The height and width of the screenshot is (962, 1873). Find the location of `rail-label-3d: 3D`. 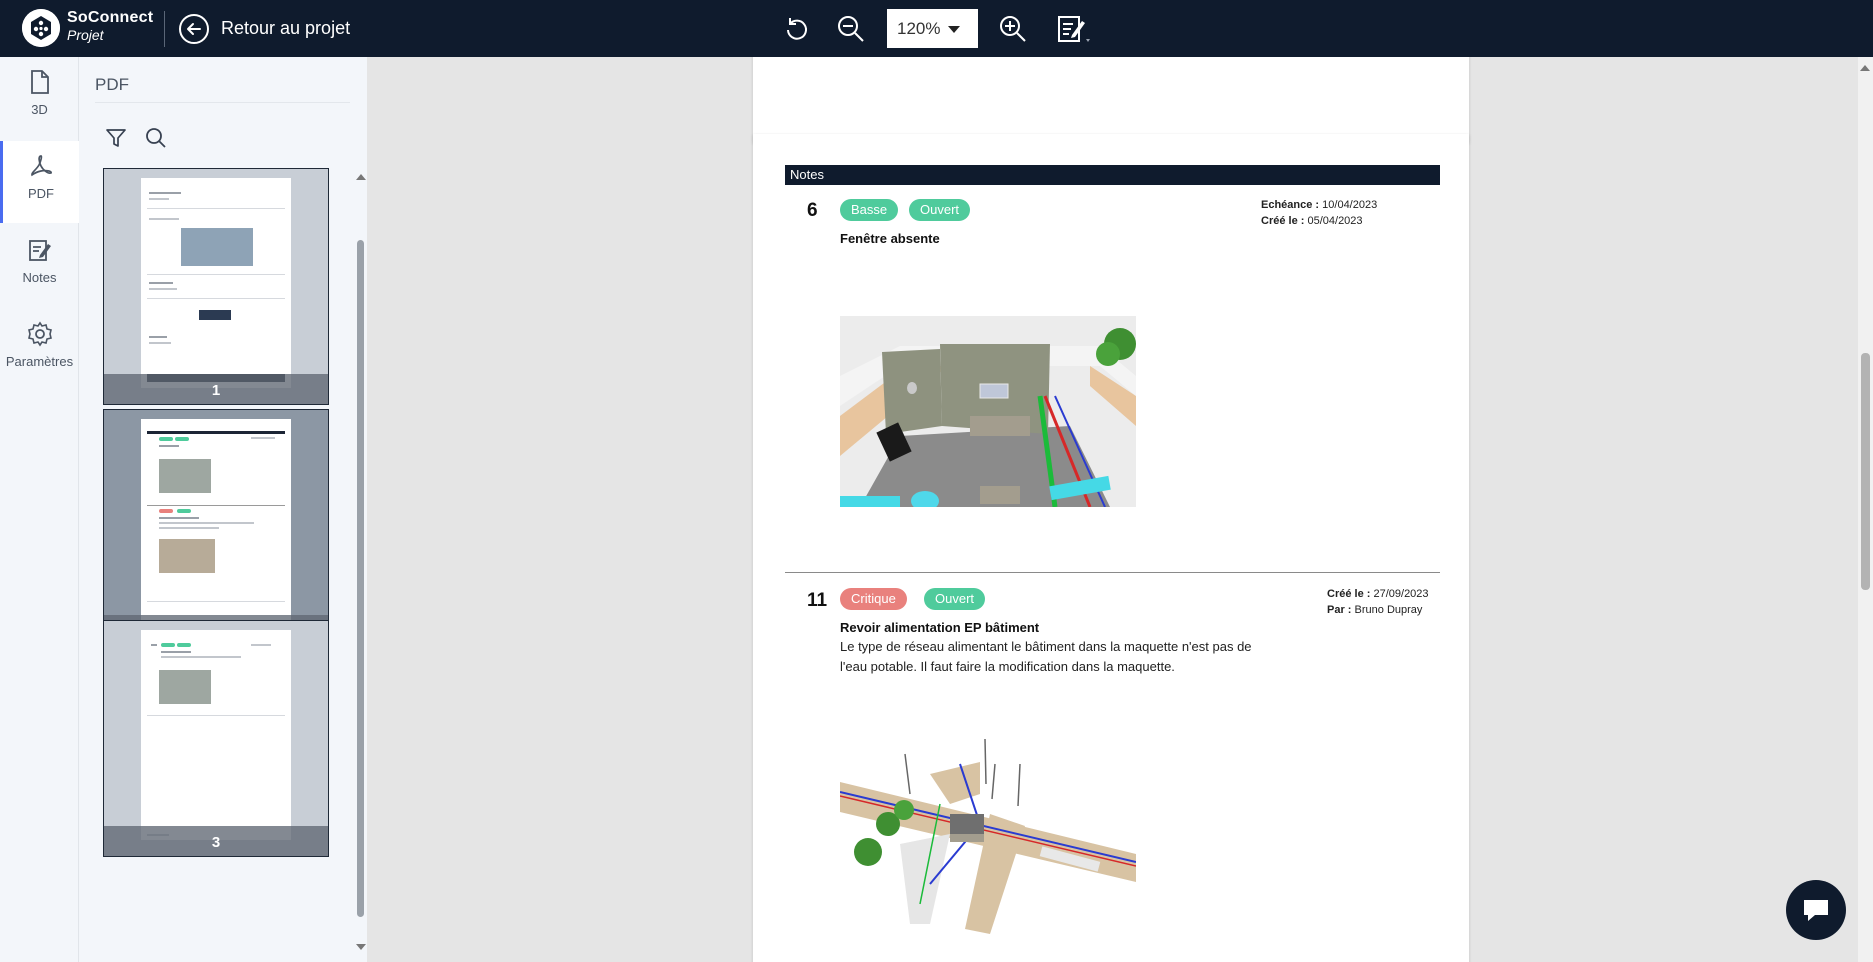

rail-label-3d: 3D is located at coordinates (39, 109).